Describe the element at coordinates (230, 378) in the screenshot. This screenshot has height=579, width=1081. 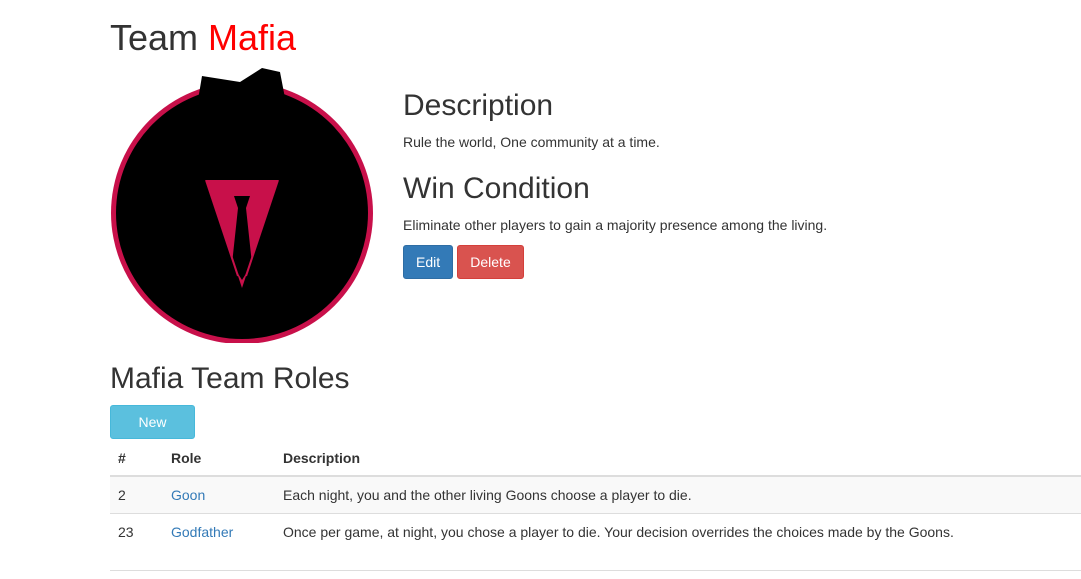
I see `roles-heading: Mafia Team Roles` at that location.